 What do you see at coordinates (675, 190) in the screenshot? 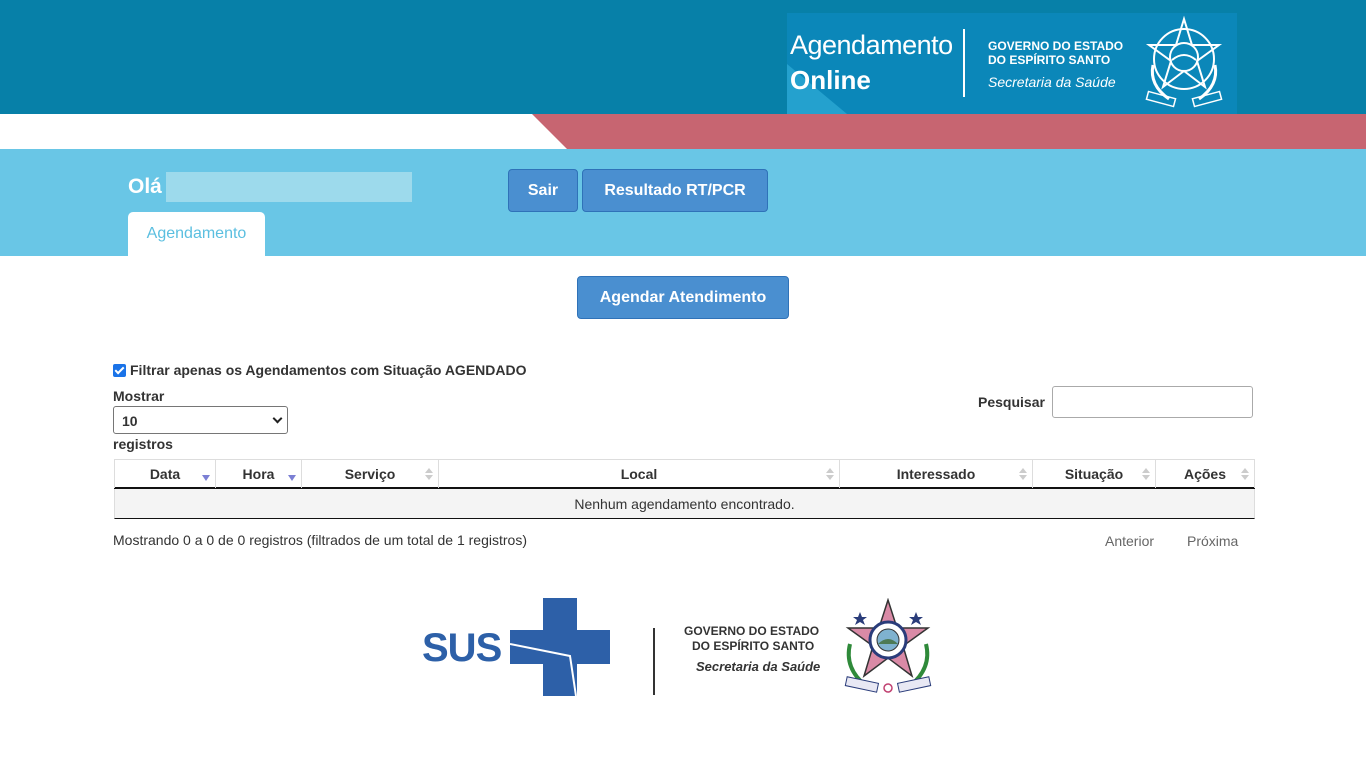
I see `pcr-result-button: Resultado RT/PCR` at bounding box center [675, 190].